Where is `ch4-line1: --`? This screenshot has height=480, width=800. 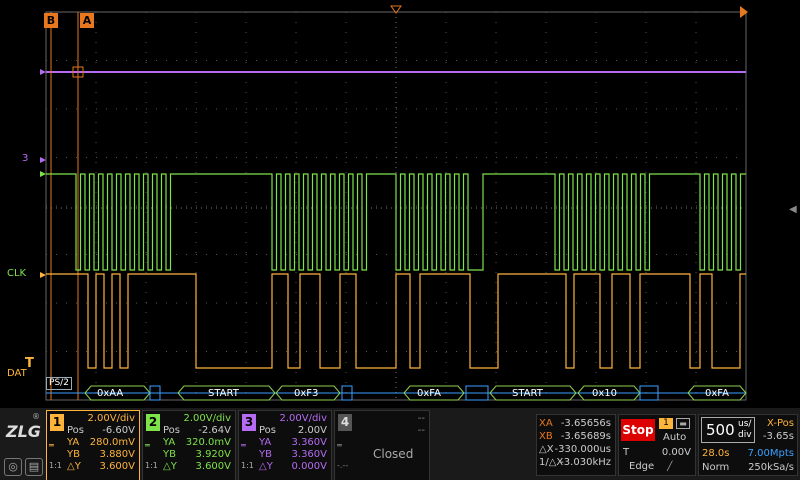
ch4-line1: -- is located at coordinates (421, 418).